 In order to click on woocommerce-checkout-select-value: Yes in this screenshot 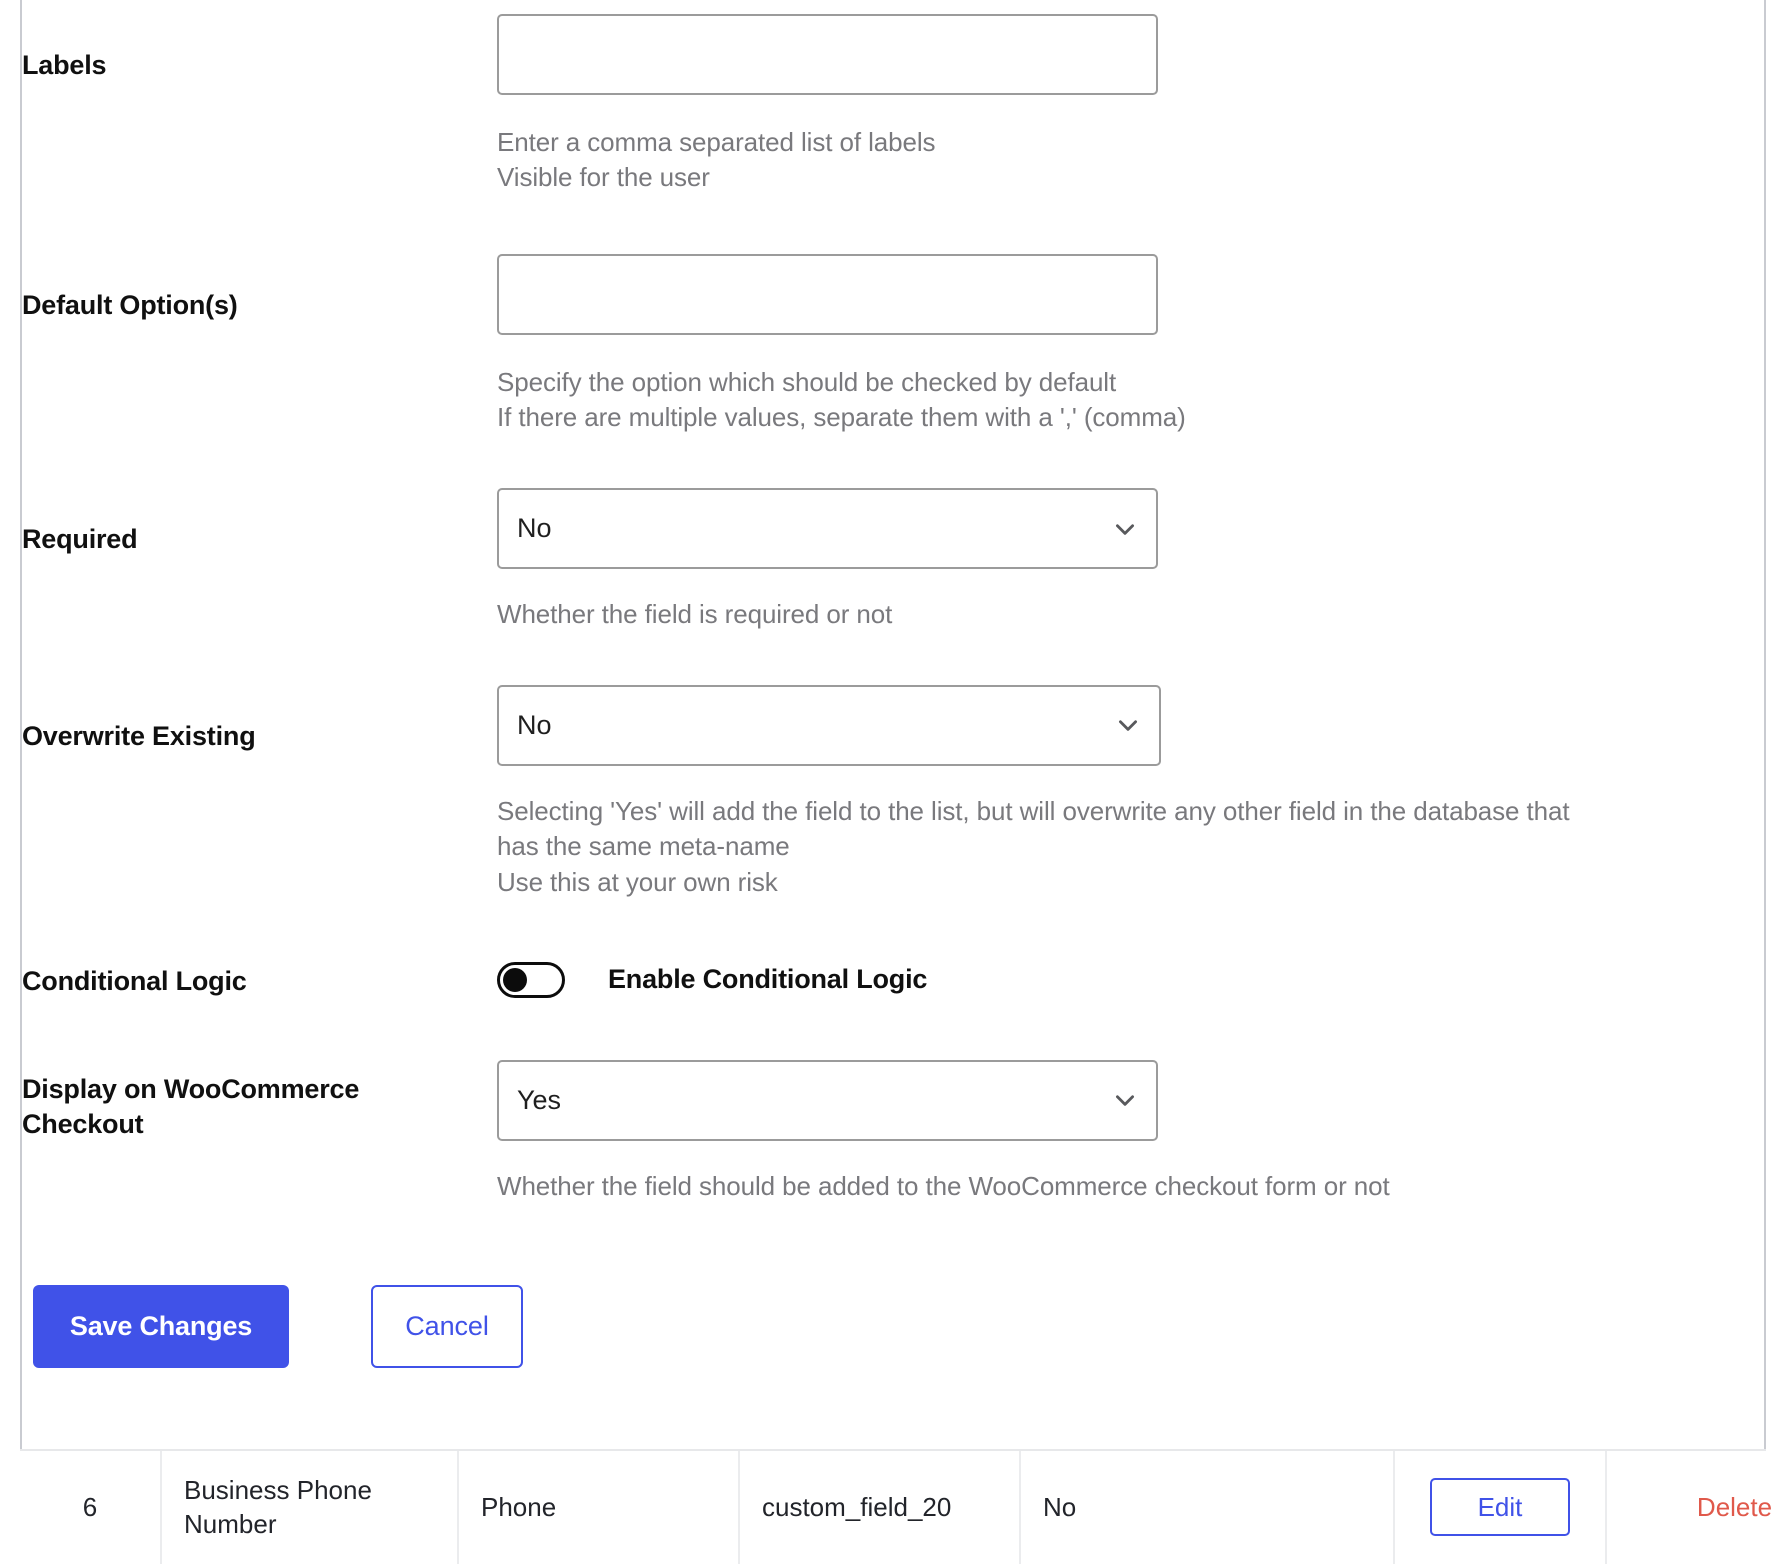, I will do `click(827, 1100)`.